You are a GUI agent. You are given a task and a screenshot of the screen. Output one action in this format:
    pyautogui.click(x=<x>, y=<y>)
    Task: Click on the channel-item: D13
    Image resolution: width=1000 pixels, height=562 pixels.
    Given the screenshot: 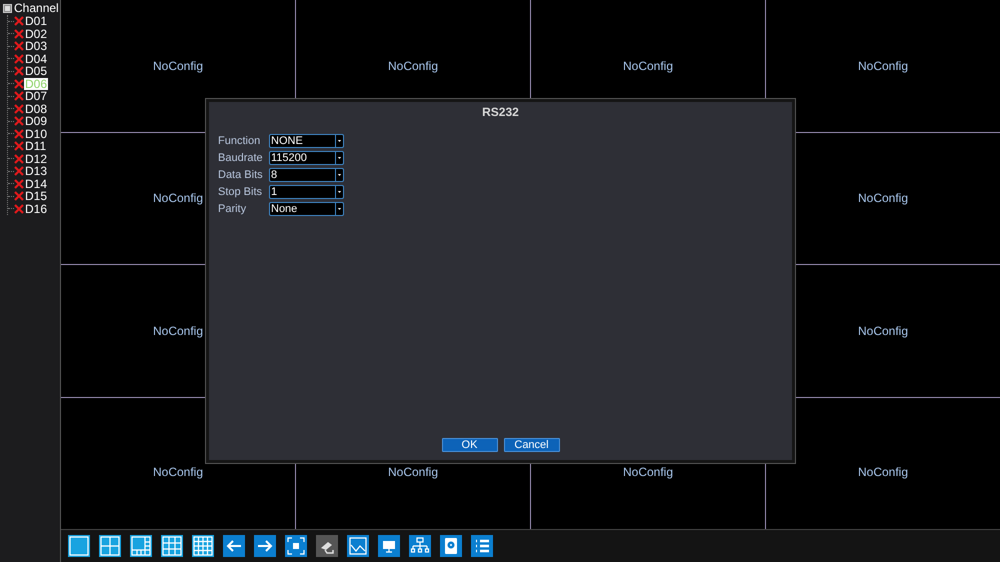 What is the action you would take?
    pyautogui.click(x=36, y=171)
    